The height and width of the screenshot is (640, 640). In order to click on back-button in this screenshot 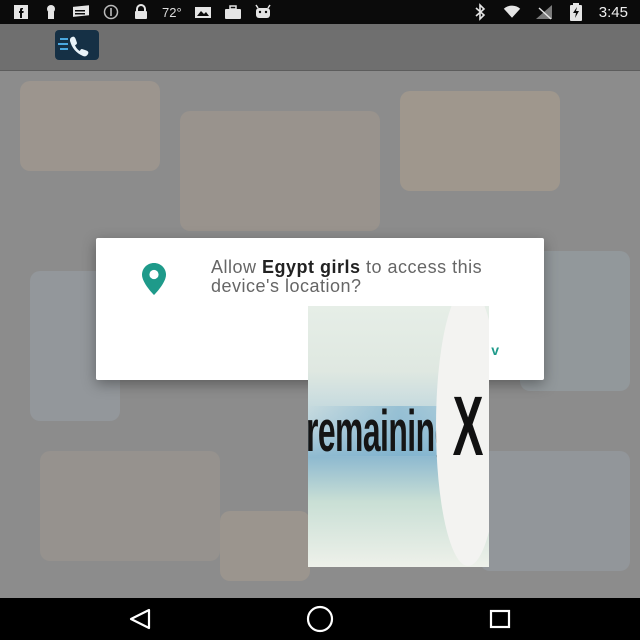, I will do `click(140, 619)`.